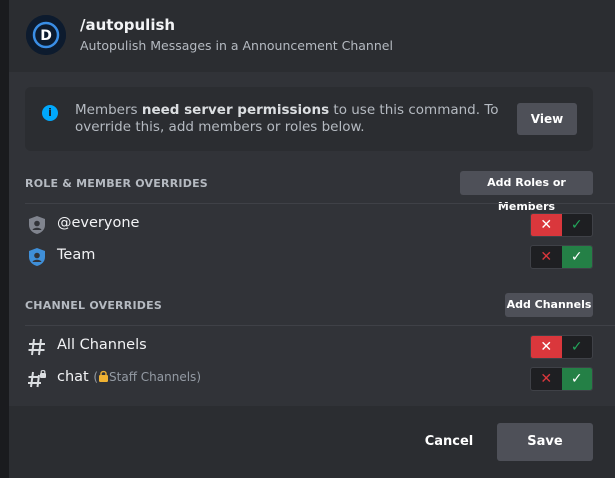  Describe the element at coordinates (36, 347) in the screenshot. I see `hash-icon` at that location.